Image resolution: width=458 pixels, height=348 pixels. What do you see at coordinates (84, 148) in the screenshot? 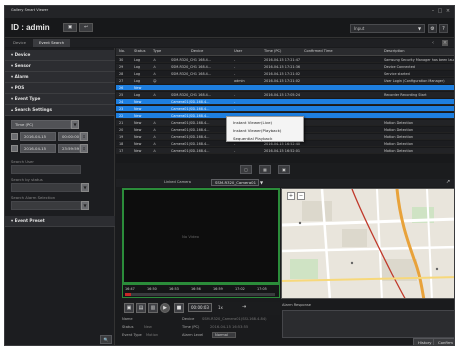
I see `time-to-spinner: ⇕` at bounding box center [84, 148].